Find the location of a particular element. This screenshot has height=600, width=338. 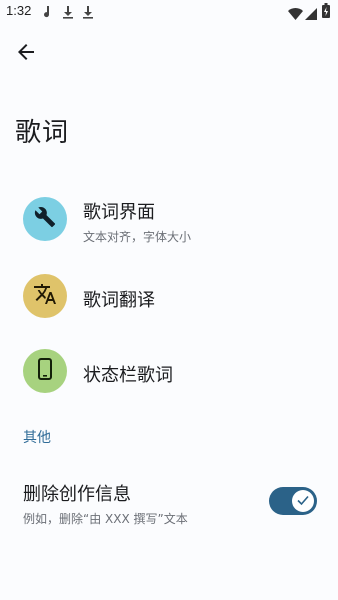

page-title: 歌词 is located at coordinates (42, 133).